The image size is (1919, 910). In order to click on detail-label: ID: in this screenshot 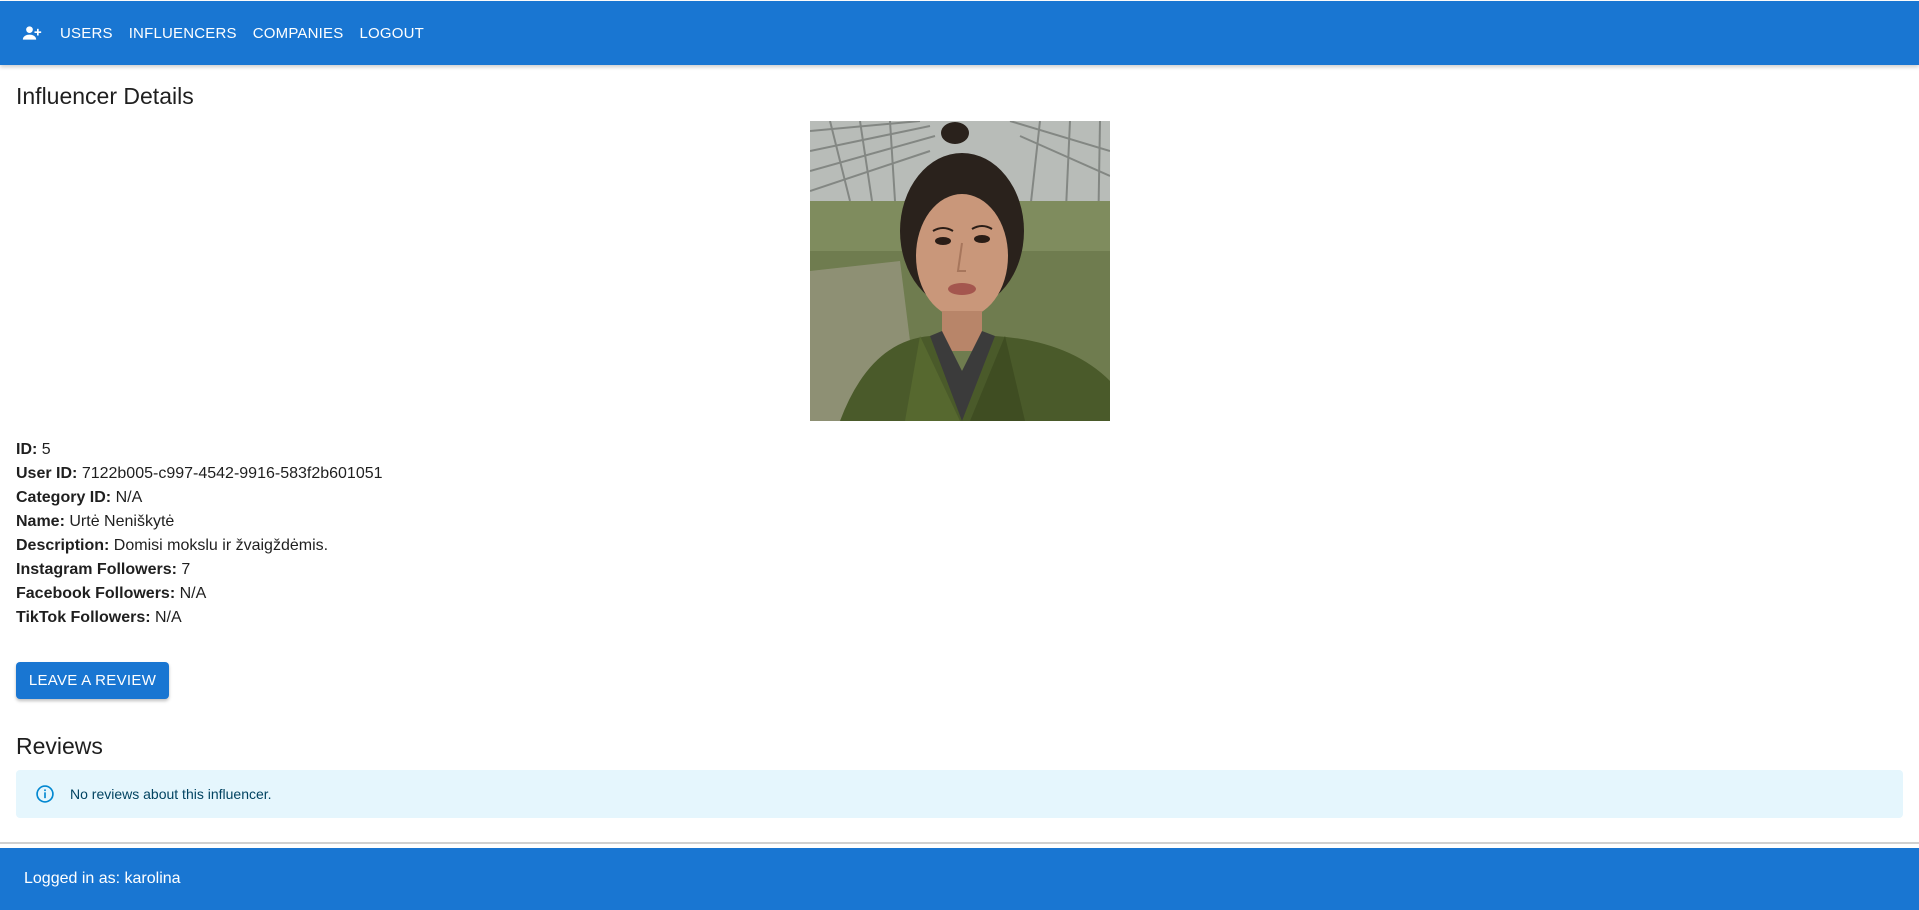, I will do `click(27, 449)`.